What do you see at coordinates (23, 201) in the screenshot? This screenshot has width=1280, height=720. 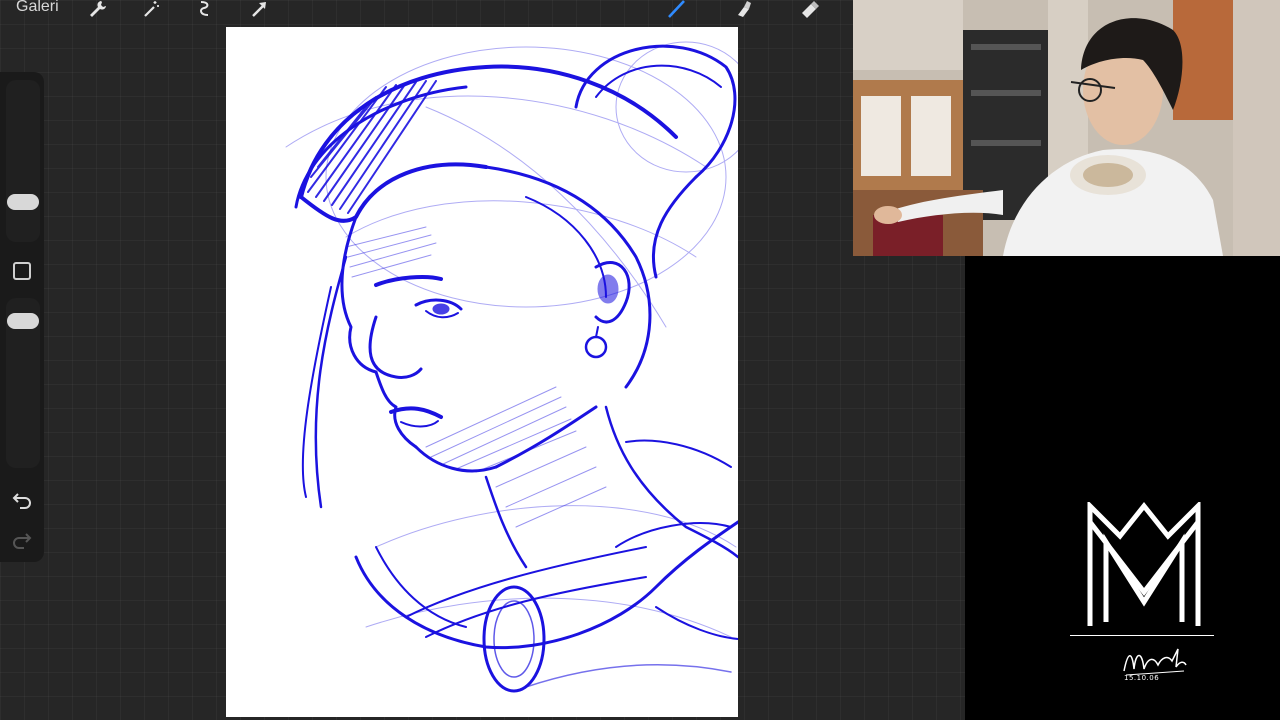 I see `brush-size-thumb` at bounding box center [23, 201].